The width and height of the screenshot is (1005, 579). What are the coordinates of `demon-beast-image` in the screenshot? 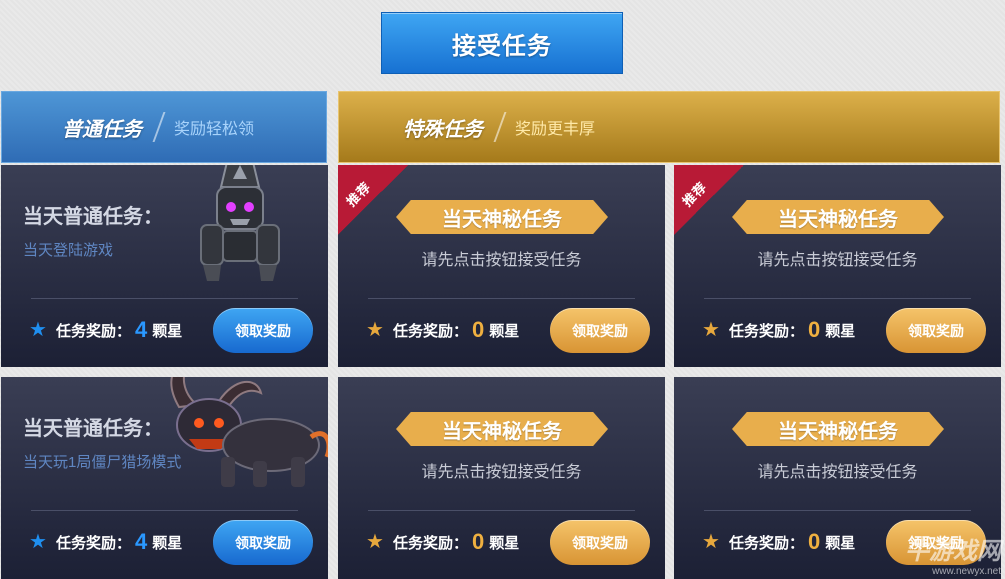 It's located at (249, 432).